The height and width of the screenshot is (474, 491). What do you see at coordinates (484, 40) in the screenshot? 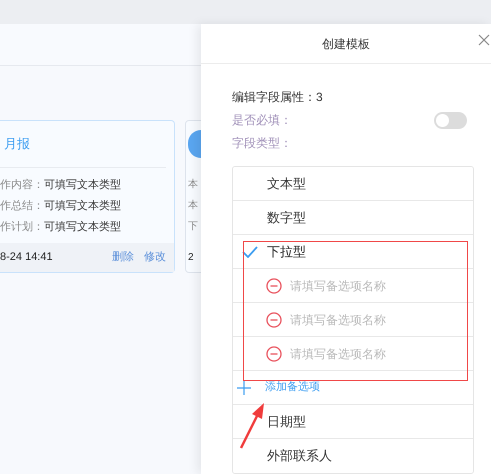
I see `close-icon` at bounding box center [484, 40].